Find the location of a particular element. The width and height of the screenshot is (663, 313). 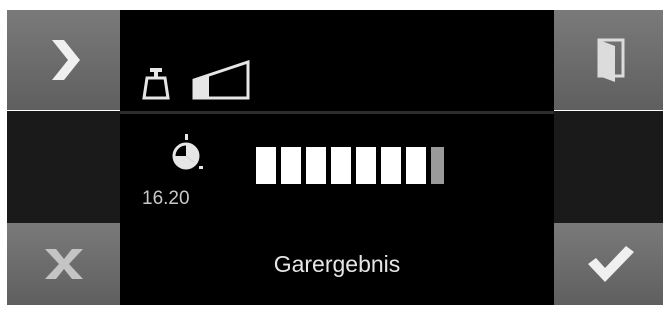

confirm-button is located at coordinates (608, 264).